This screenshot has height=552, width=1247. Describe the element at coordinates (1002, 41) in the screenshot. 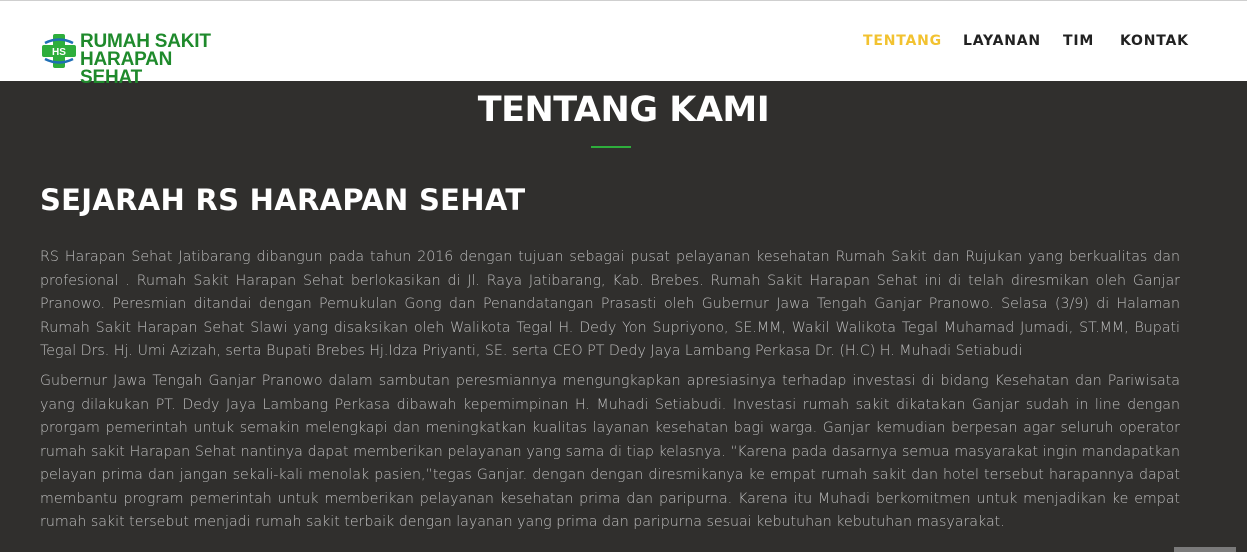

I see `nav-layanan: LAYANAN` at that location.